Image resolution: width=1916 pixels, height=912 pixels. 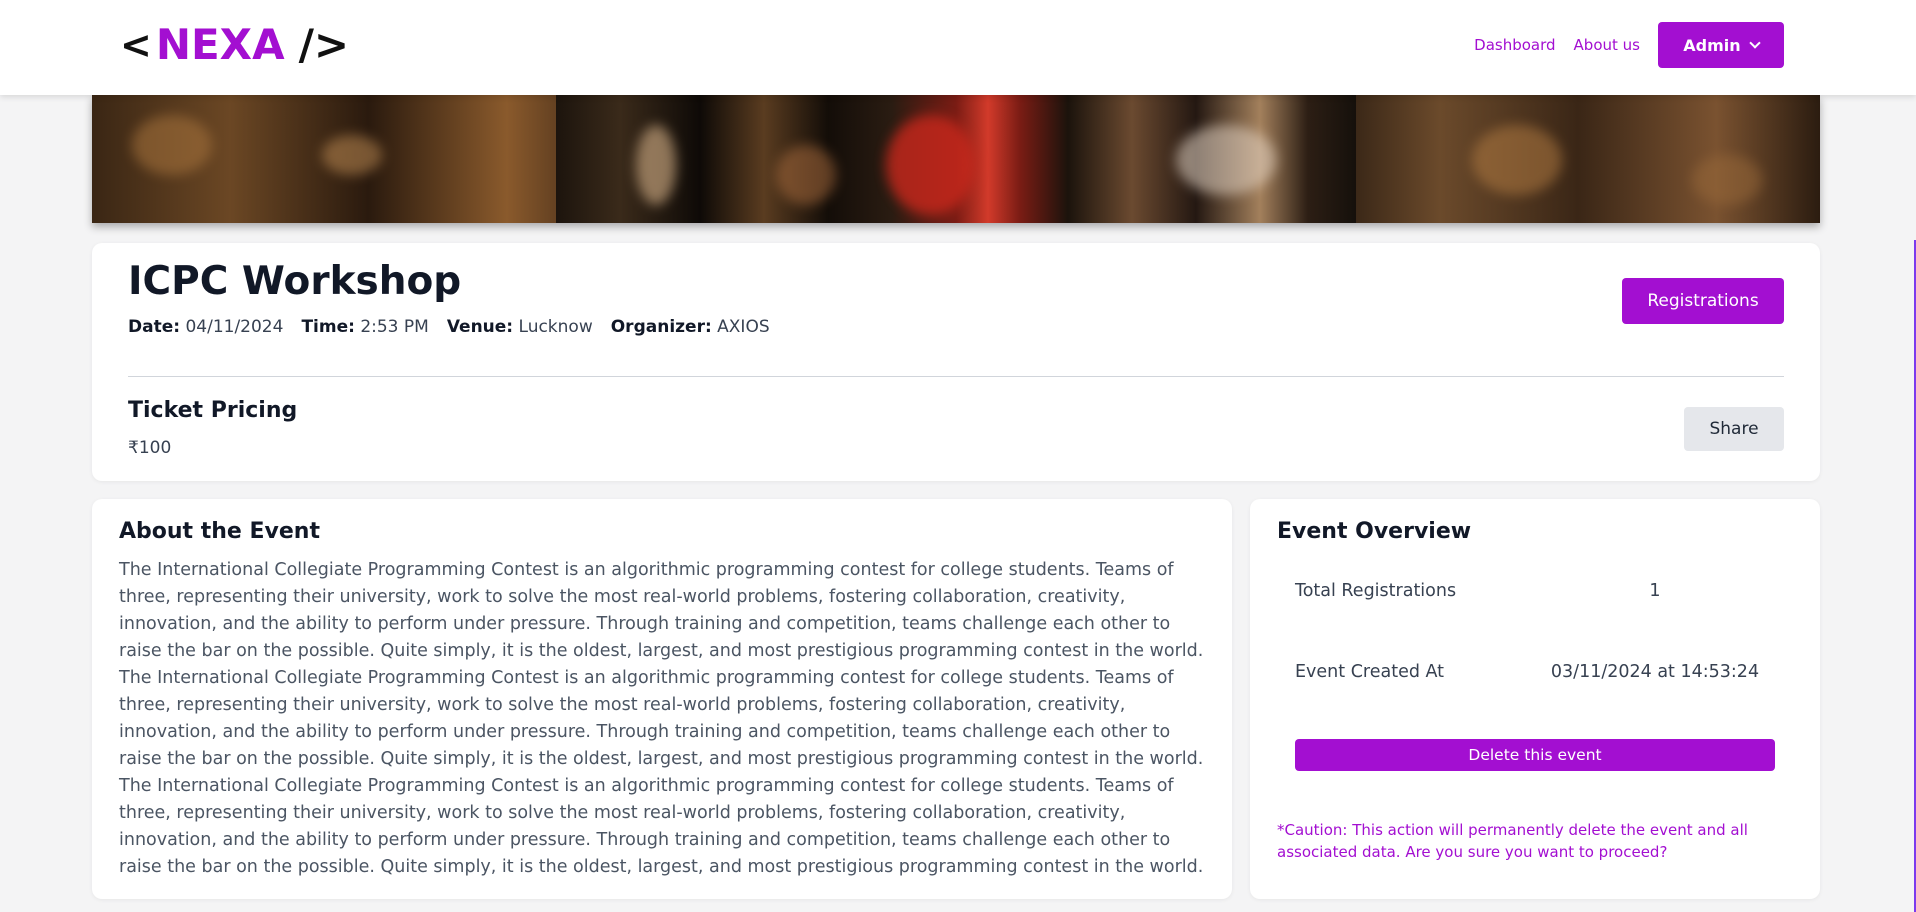 What do you see at coordinates (1655, 591) in the screenshot?
I see `overview-row-value: 1` at bounding box center [1655, 591].